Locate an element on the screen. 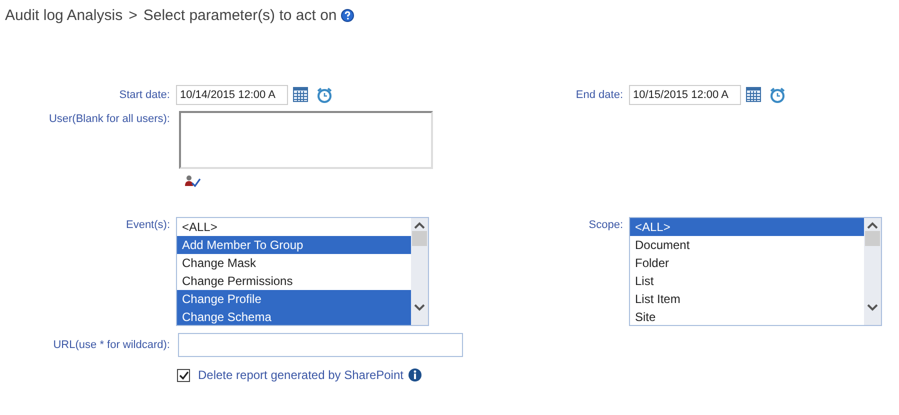 Image resolution: width=899 pixels, height=415 pixels. list-item: <ALL> is located at coordinates (747, 227).